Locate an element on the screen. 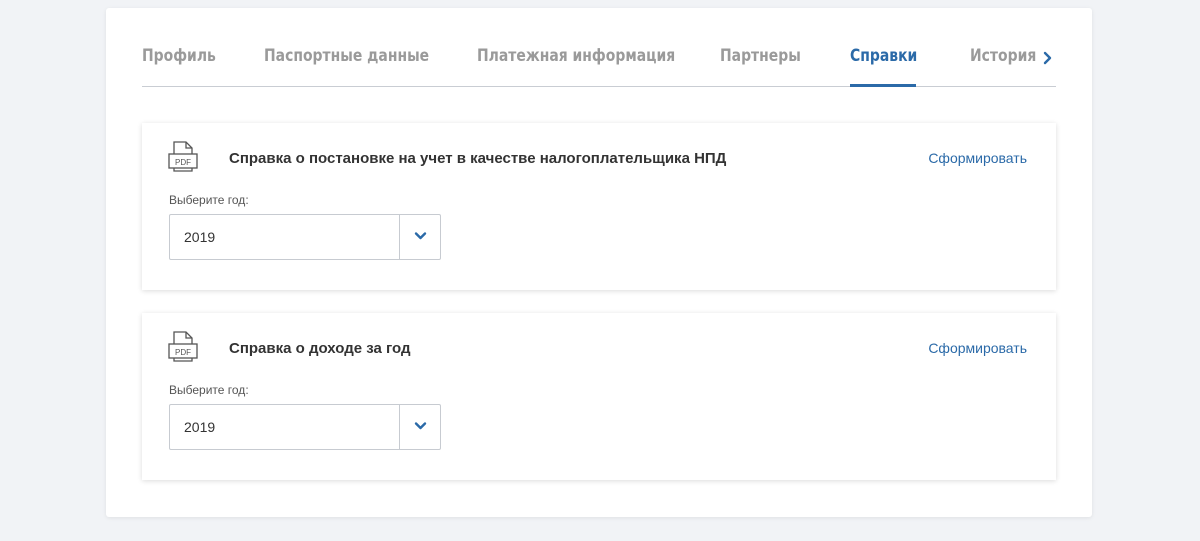 This screenshot has width=1200, height=541. tab-profile: Профиль is located at coordinates (179, 56).